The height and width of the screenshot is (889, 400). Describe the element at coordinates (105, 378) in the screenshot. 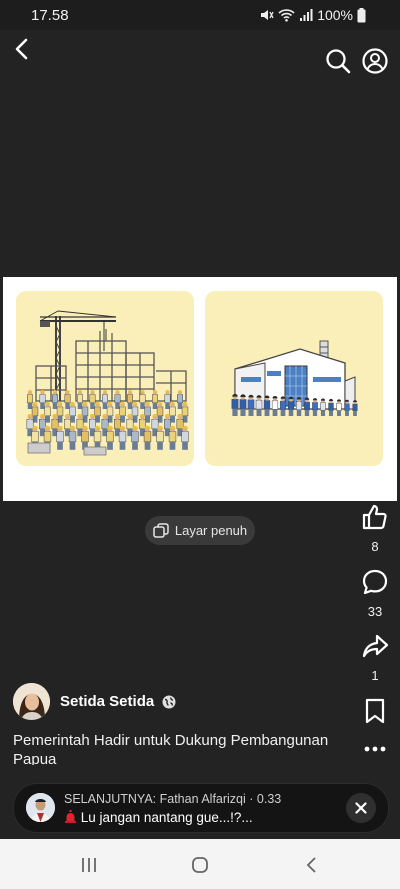

I see `construction-illustration` at that location.